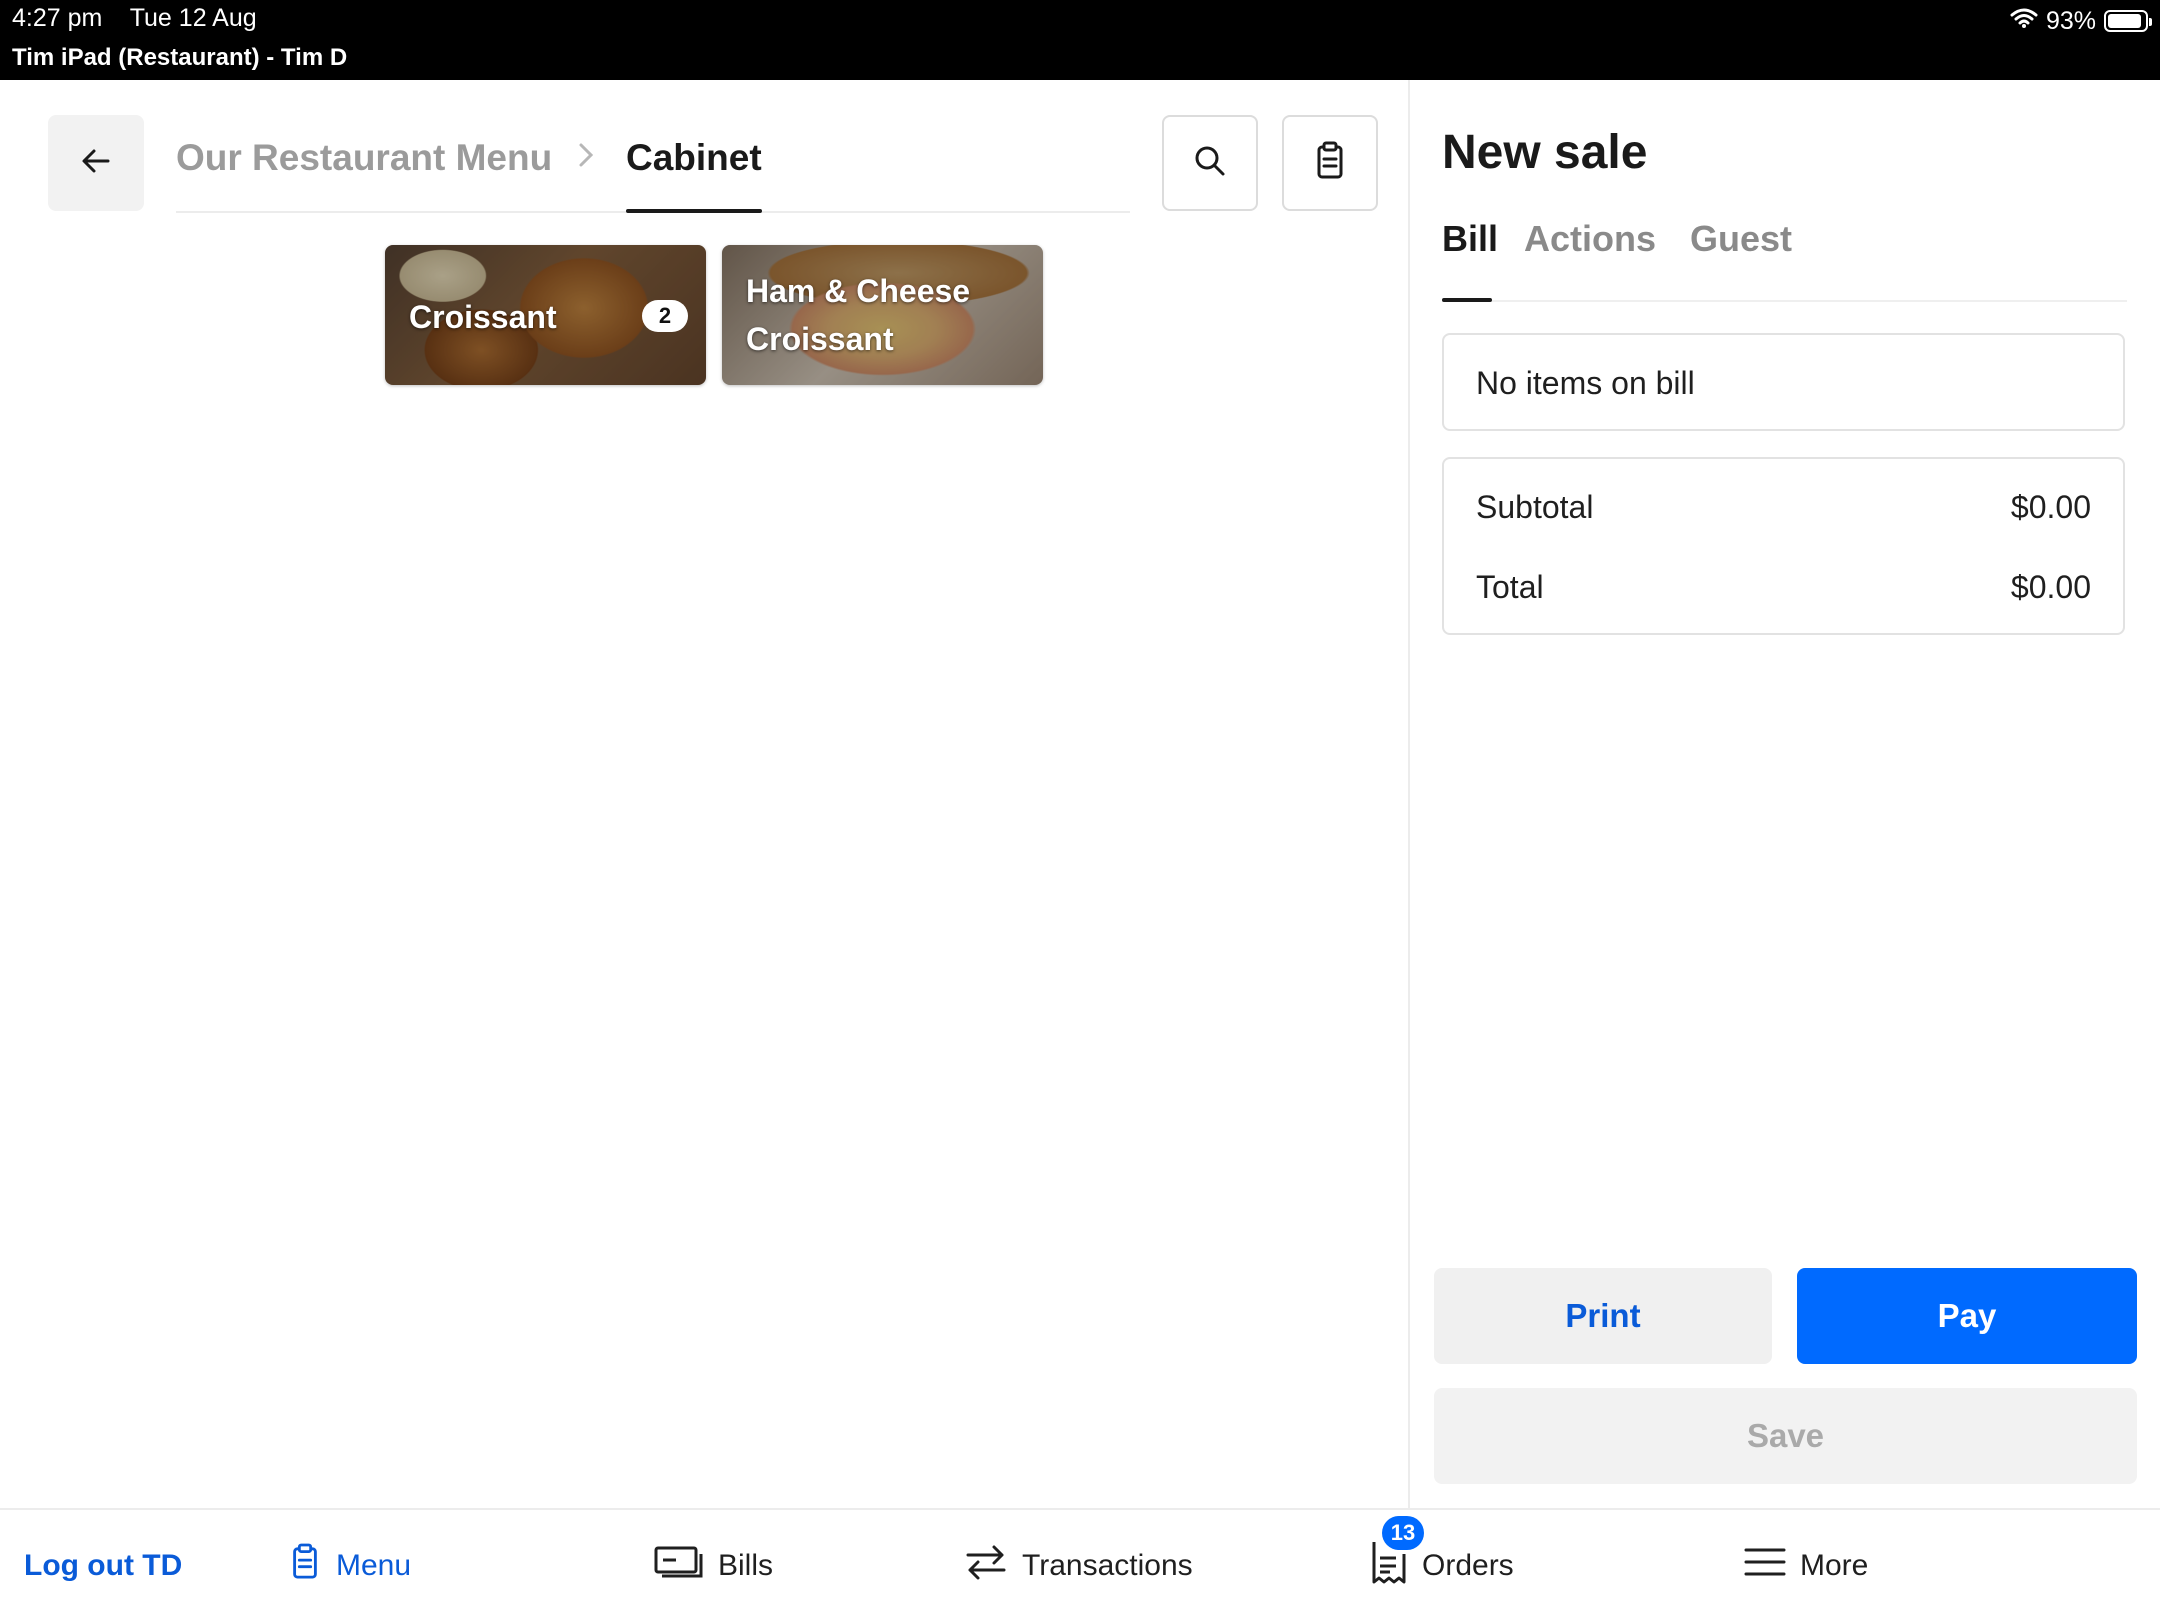  I want to click on nav-transactions-label: Transactions, so click(1107, 1565).